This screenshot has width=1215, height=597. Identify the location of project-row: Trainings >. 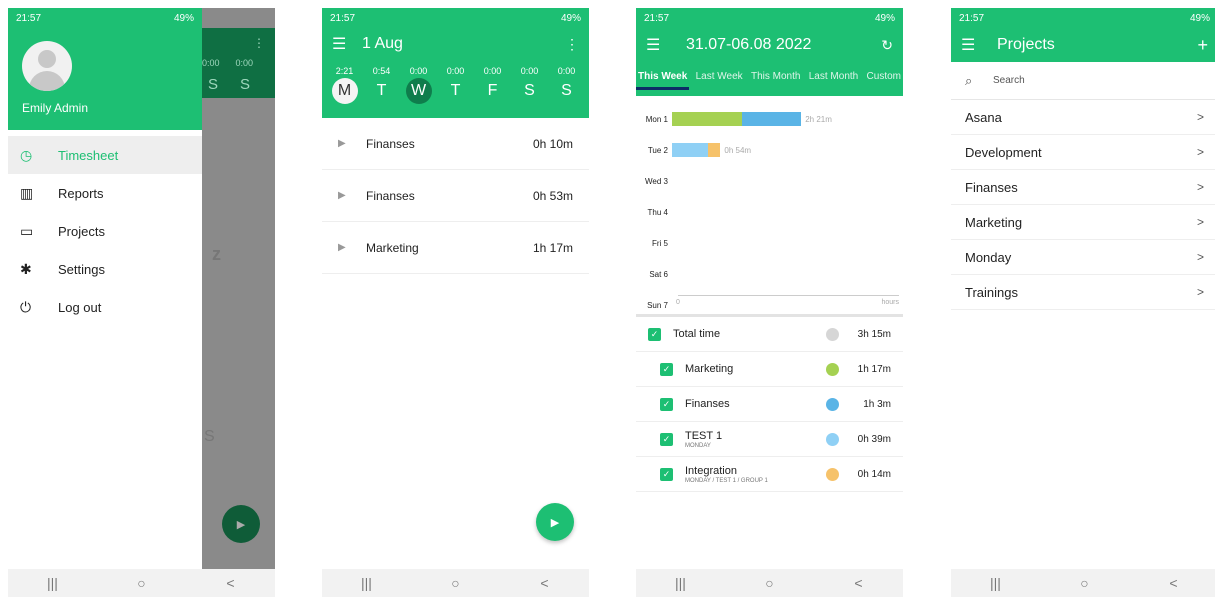
(1083, 292).